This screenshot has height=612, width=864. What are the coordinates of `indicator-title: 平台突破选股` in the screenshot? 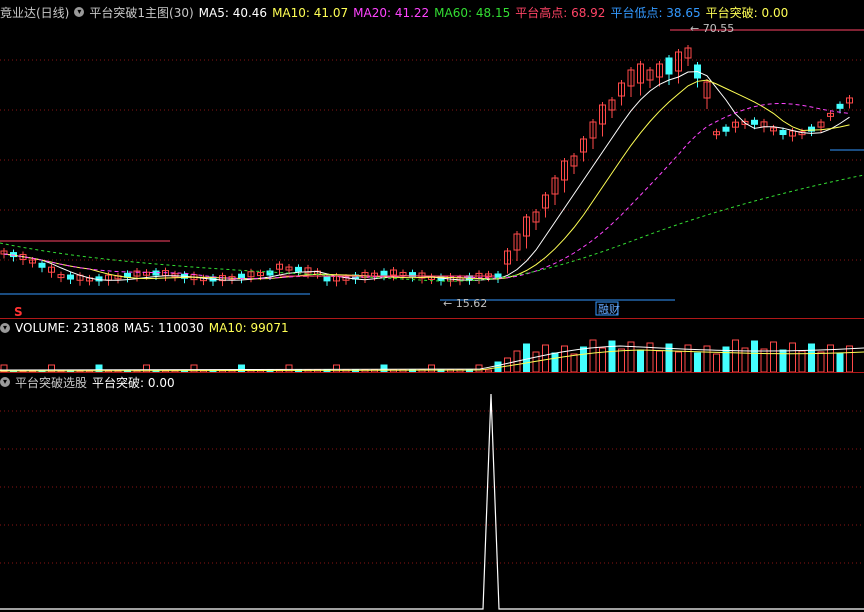 It's located at (51, 382).